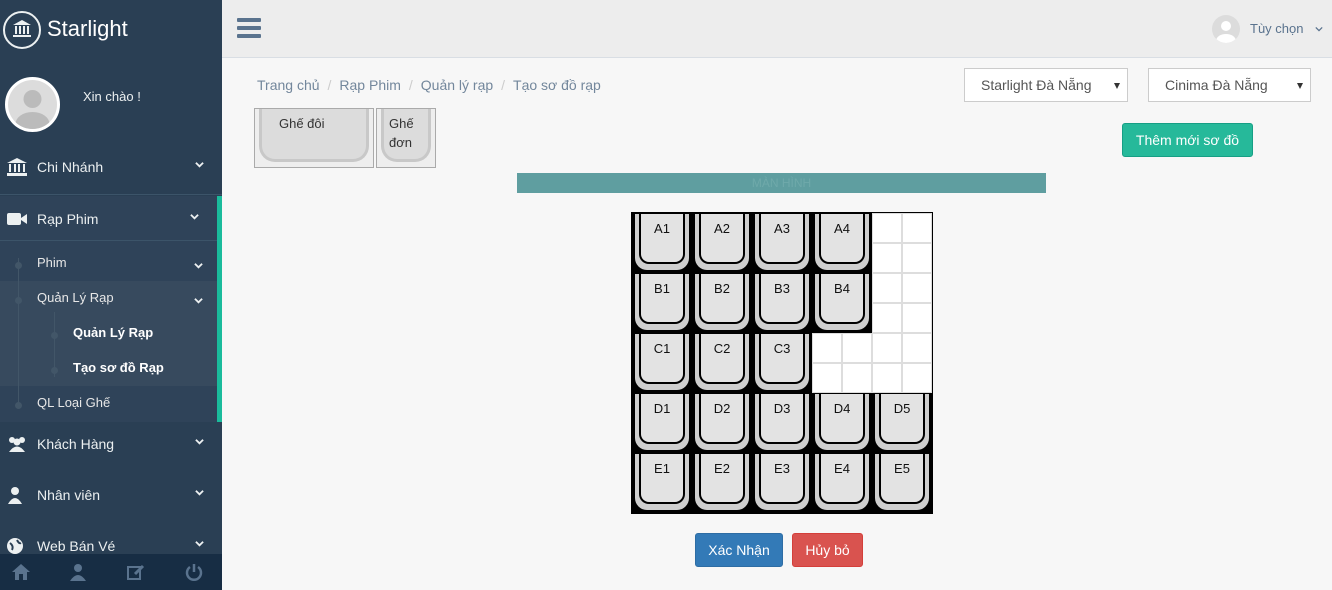 This screenshot has height=590, width=1332. I want to click on seat-label: D3, so click(782, 408).